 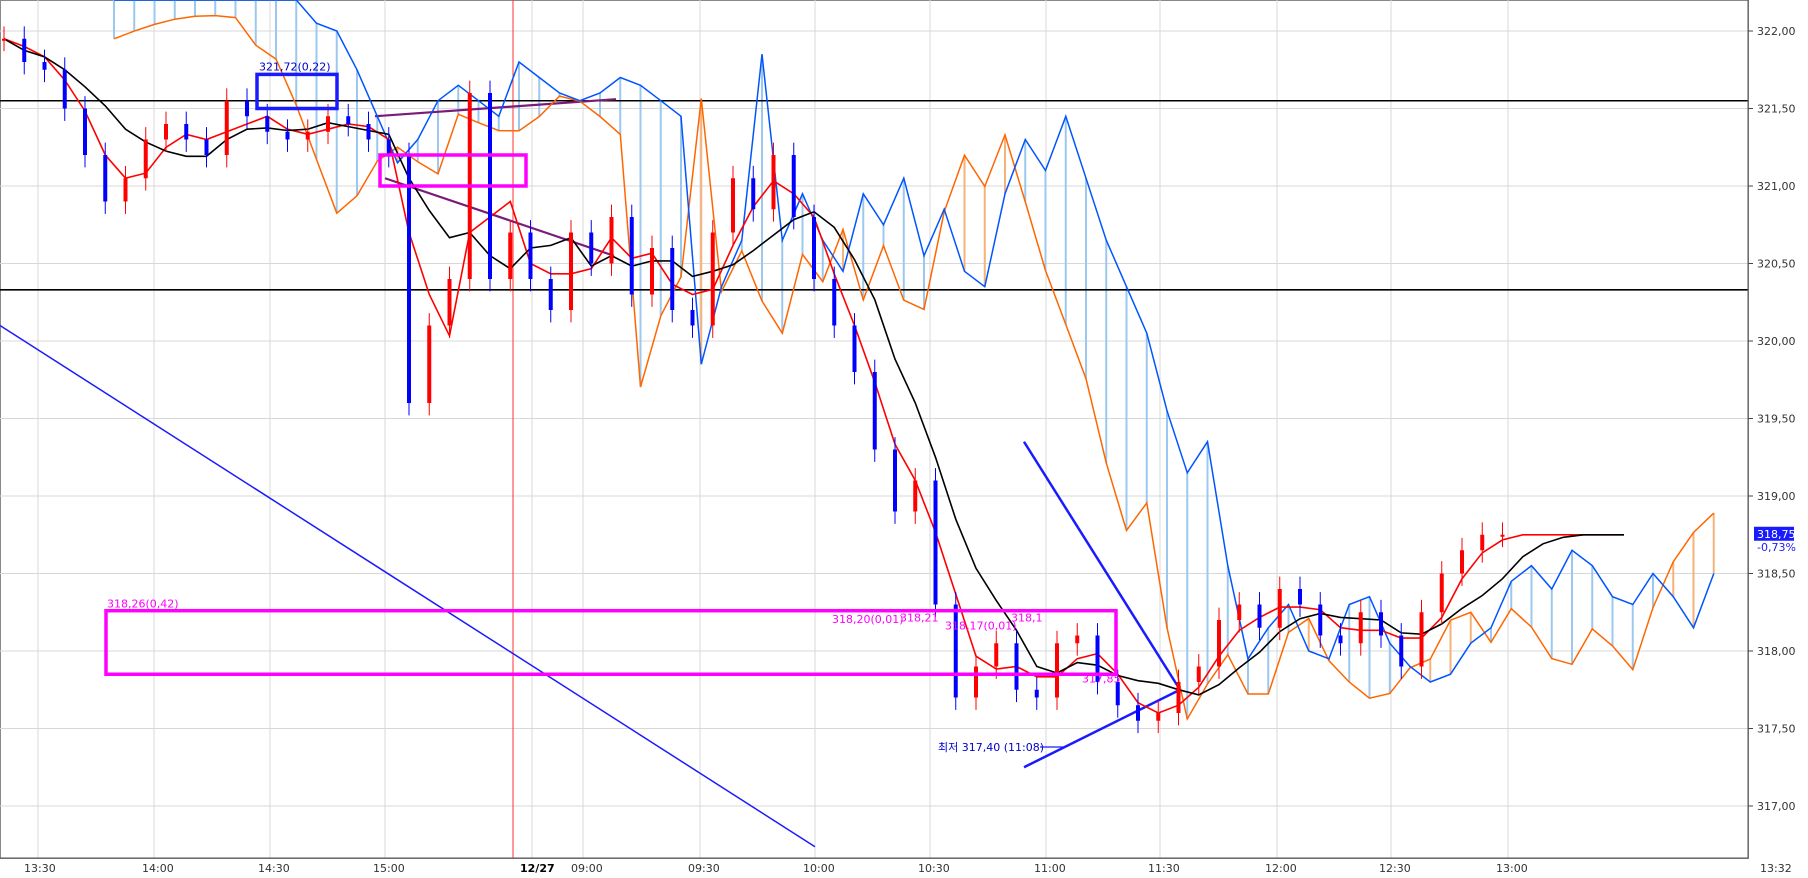 What do you see at coordinates (1776, 341) in the screenshot?
I see `y-tick-label: 320,00` at bounding box center [1776, 341].